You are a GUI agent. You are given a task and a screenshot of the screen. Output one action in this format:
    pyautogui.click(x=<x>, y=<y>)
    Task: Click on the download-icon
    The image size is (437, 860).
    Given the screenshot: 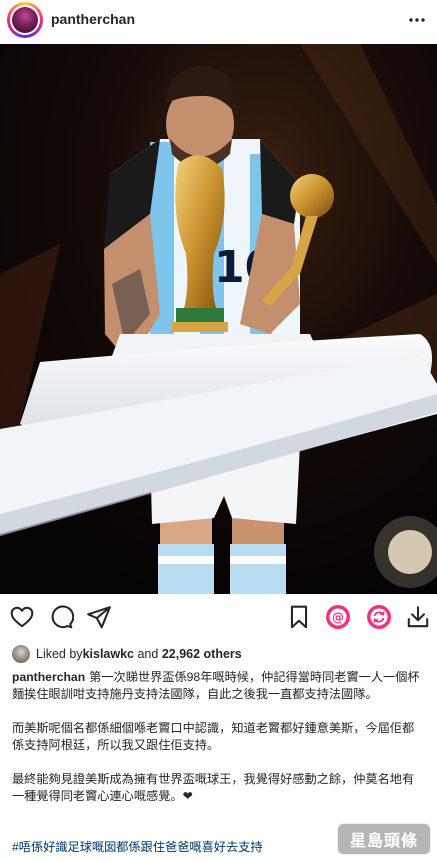 What is the action you would take?
    pyautogui.click(x=418, y=617)
    